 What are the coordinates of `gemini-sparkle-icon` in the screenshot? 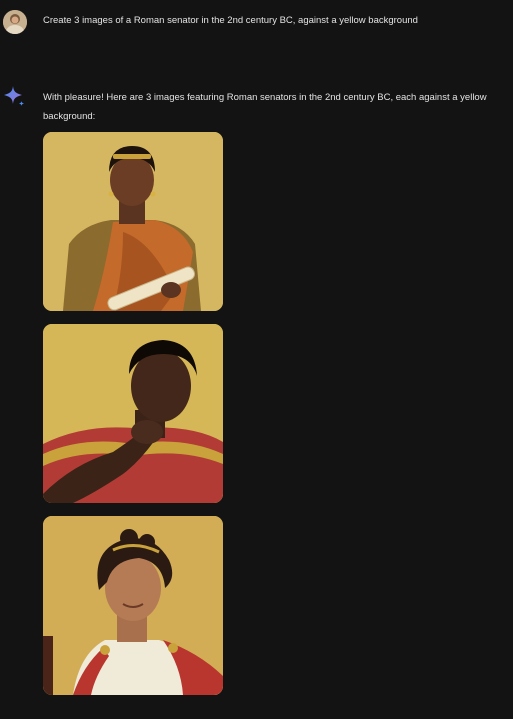 It's located at (14, 96).